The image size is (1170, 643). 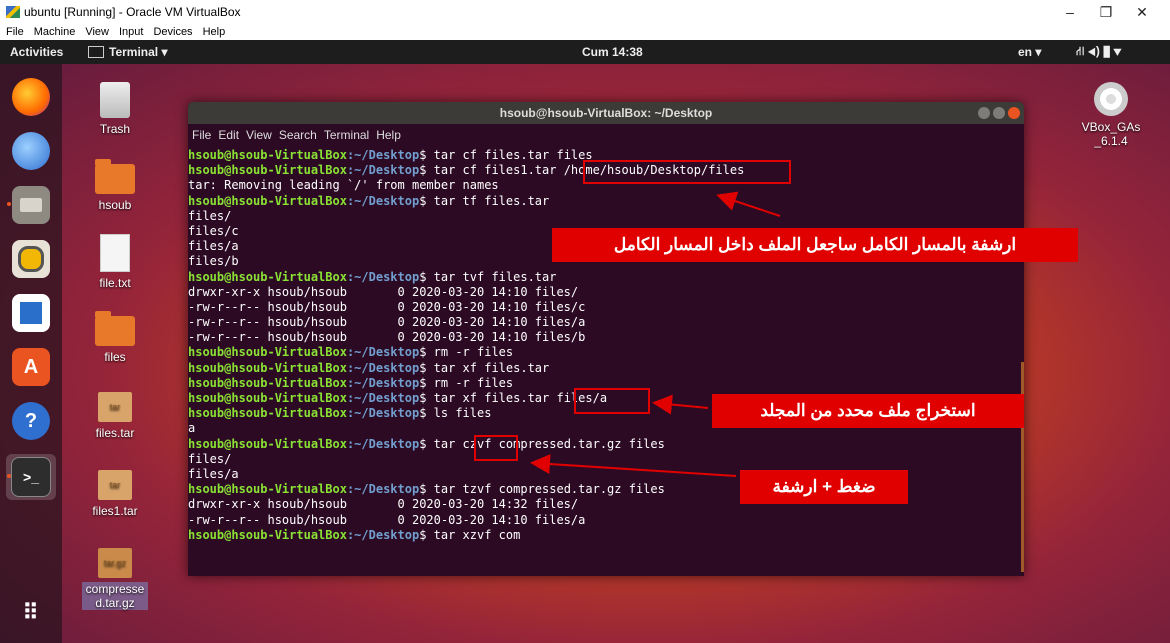 I want to click on libreoffice-writer-icon, so click(x=31, y=313).